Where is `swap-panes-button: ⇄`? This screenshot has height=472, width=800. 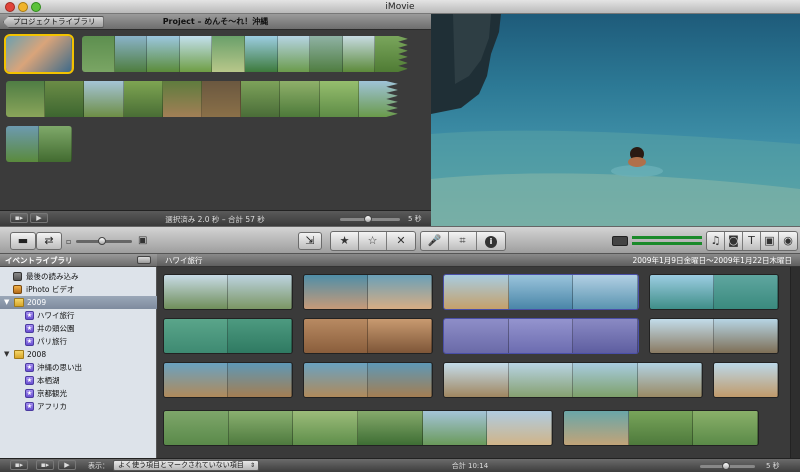 swap-panes-button: ⇄ is located at coordinates (49, 241).